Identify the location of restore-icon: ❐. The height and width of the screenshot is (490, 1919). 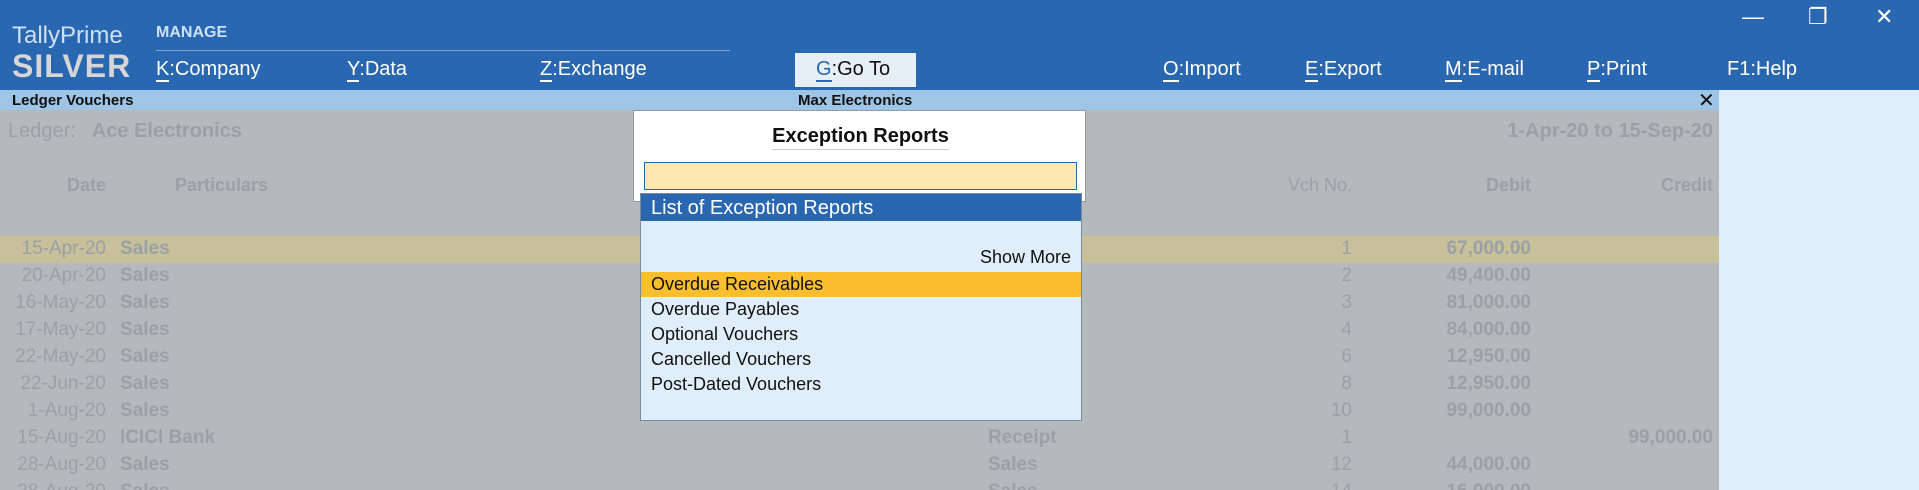
(1818, 17).